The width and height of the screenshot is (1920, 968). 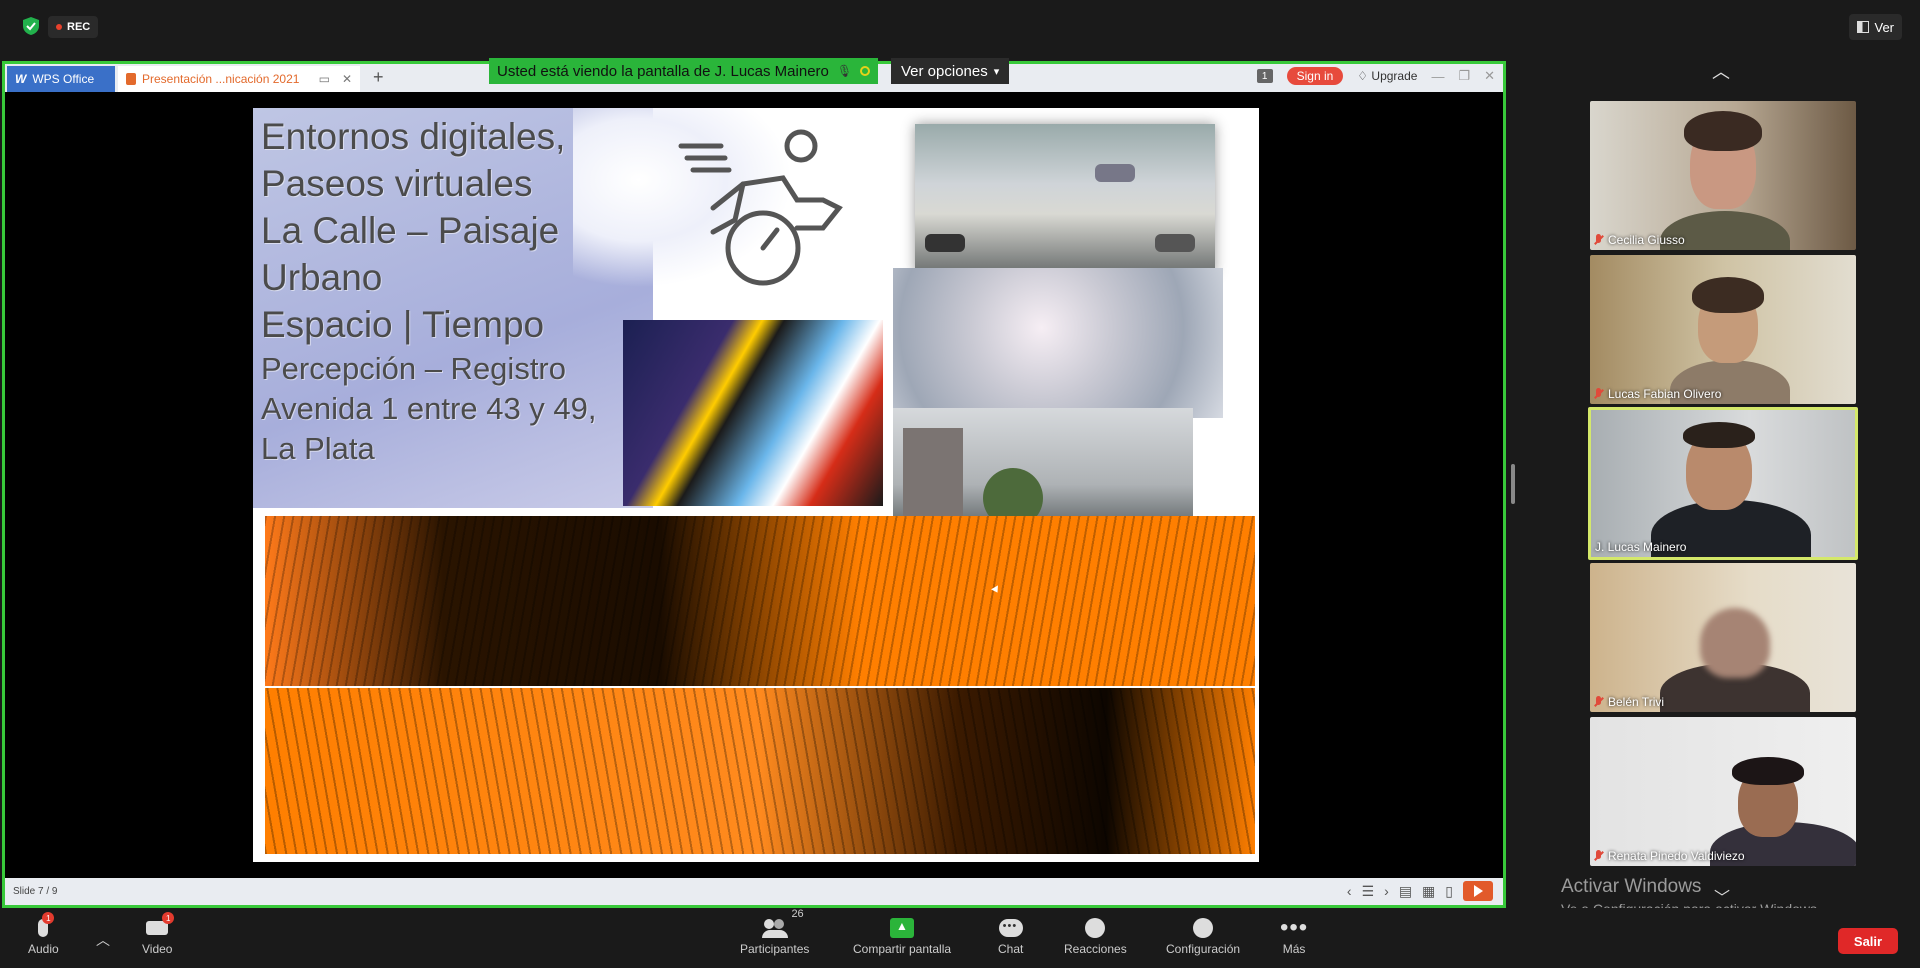 What do you see at coordinates (46, 927) in the screenshot?
I see `mic-icon: 1` at bounding box center [46, 927].